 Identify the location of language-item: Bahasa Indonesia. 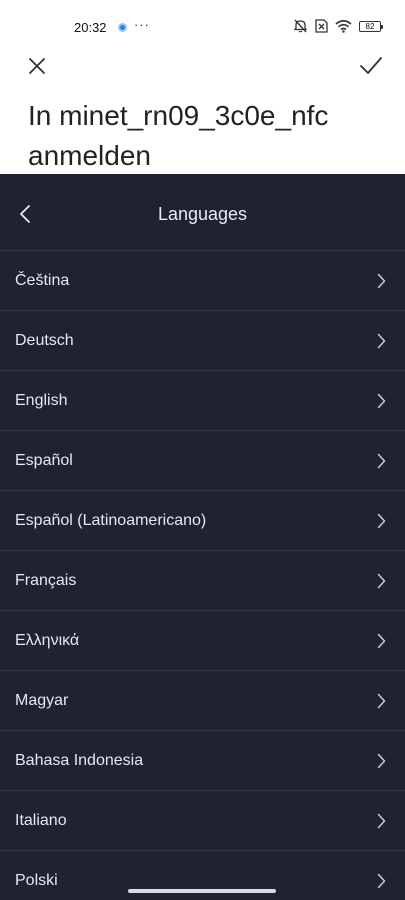
(202, 761).